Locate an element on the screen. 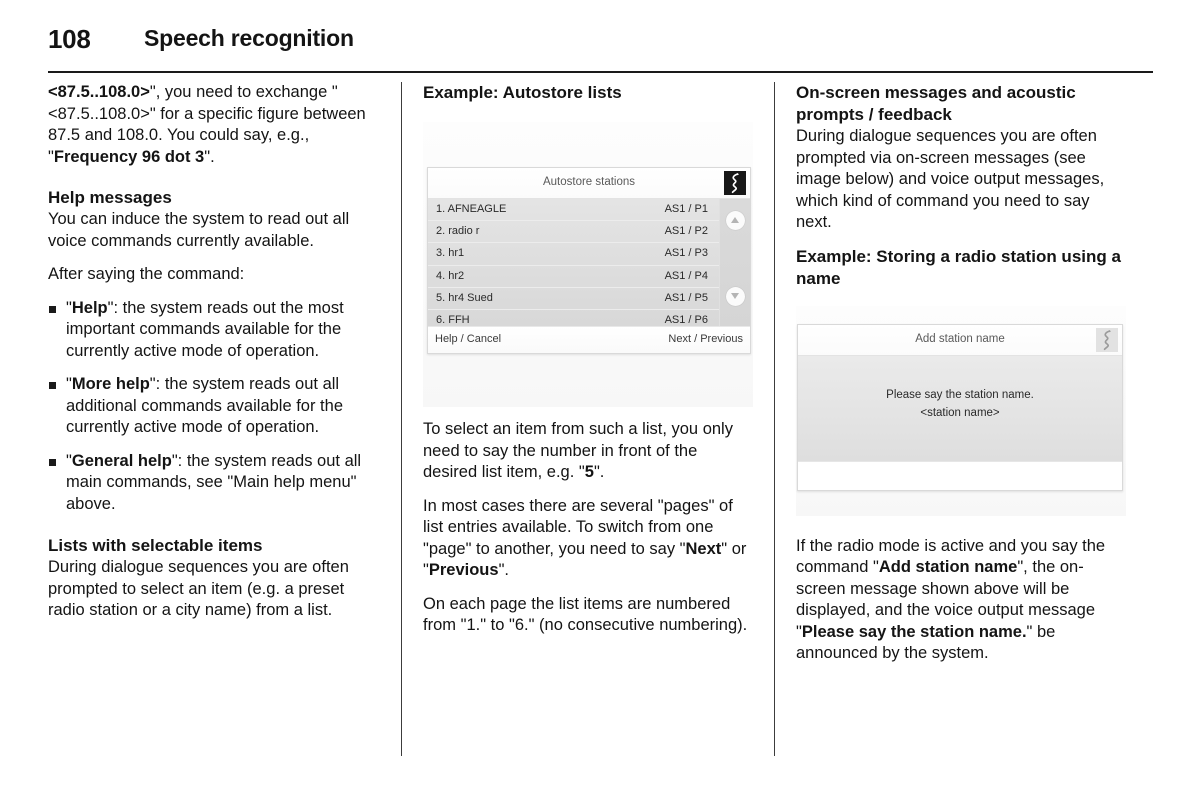  selectable-lists-heading: Lists with selectable items is located at coordinates (155, 545).